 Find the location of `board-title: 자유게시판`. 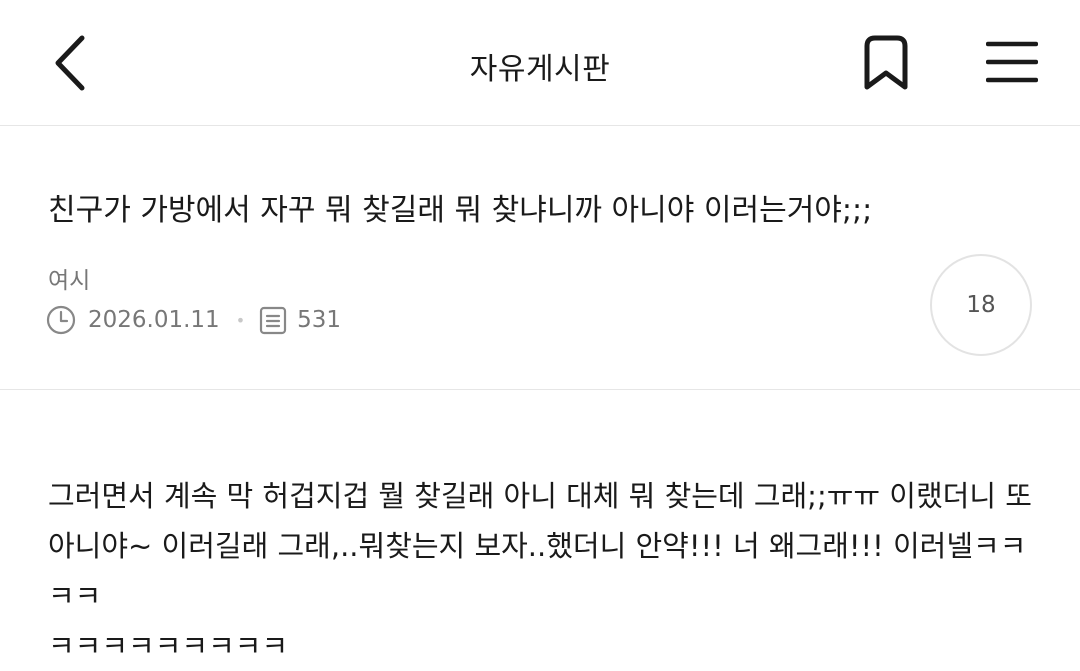

board-title: 자유게시판 is located at coordinates (540, 69).